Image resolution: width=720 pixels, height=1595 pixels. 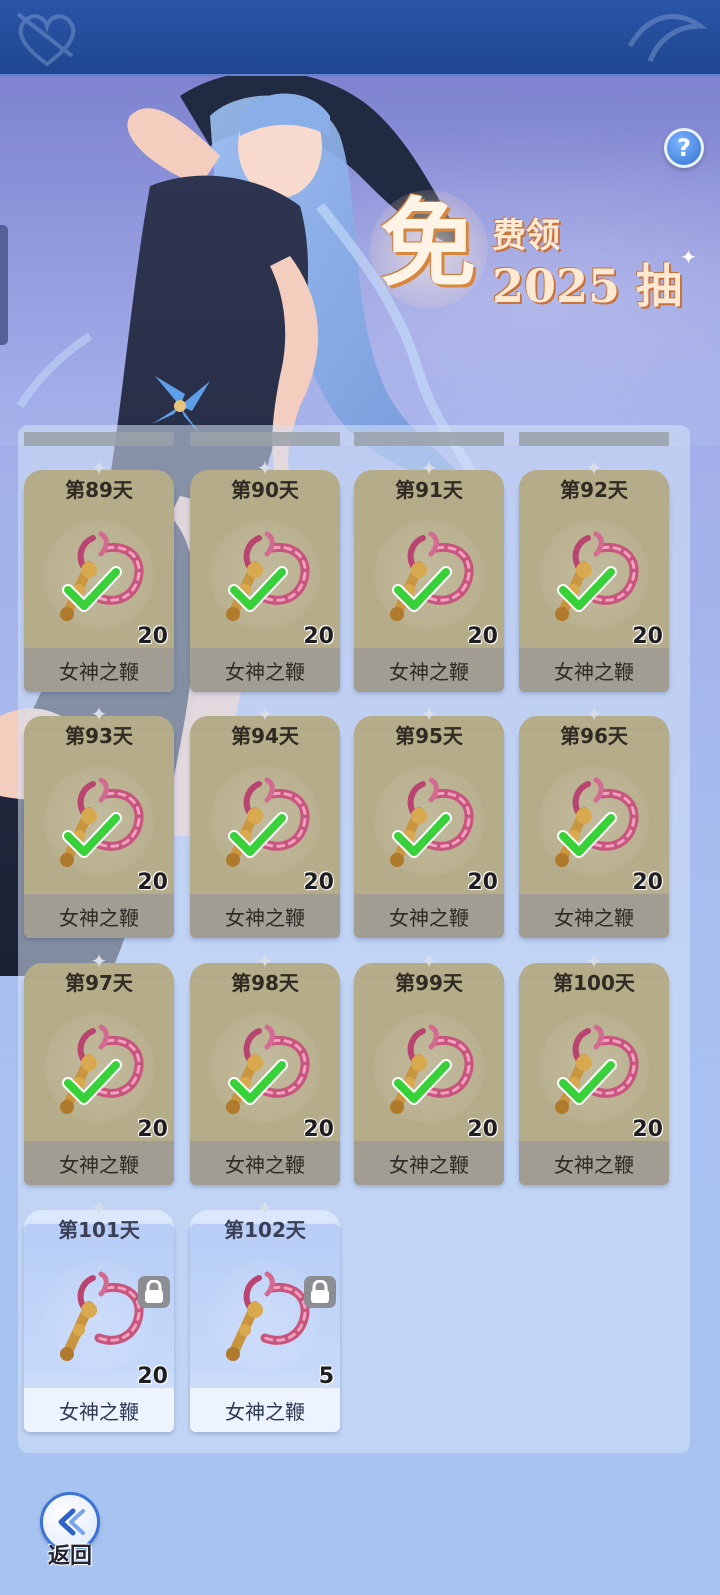 What do you see at coordinates (99, 1230) in the screenshot?
I see `day-label: 第101天` at bounding box center [99, 1230].